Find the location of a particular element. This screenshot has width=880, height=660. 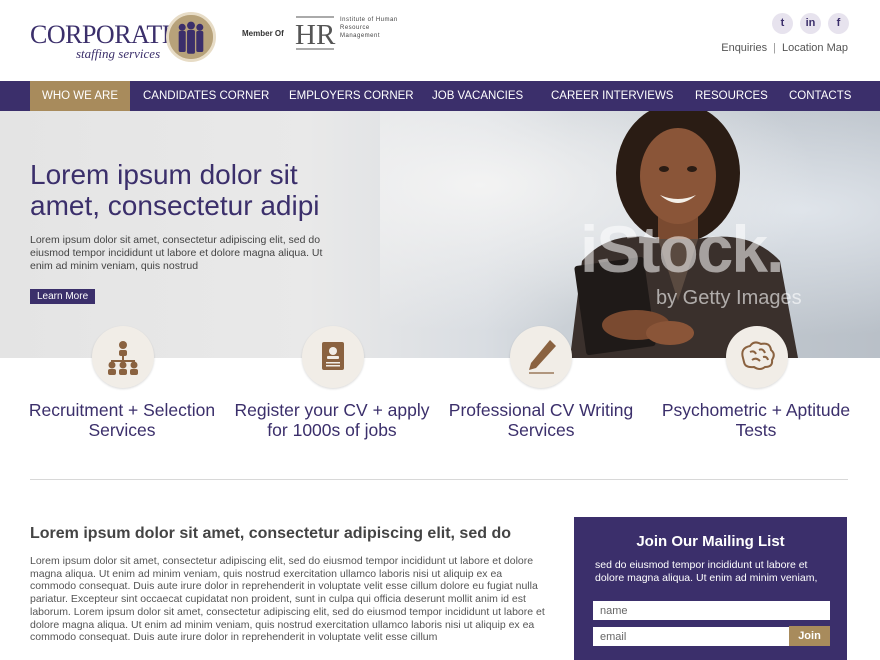

nav-candidates-corner: CANDIDATES CORNER is located at coordinates (206, 96).